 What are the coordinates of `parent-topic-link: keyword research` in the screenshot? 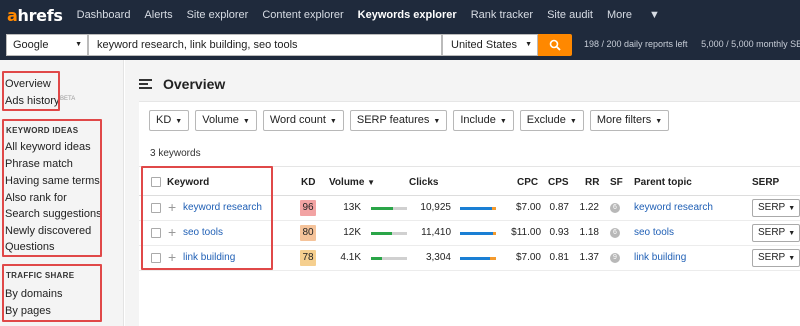 It's located at (673, 207).